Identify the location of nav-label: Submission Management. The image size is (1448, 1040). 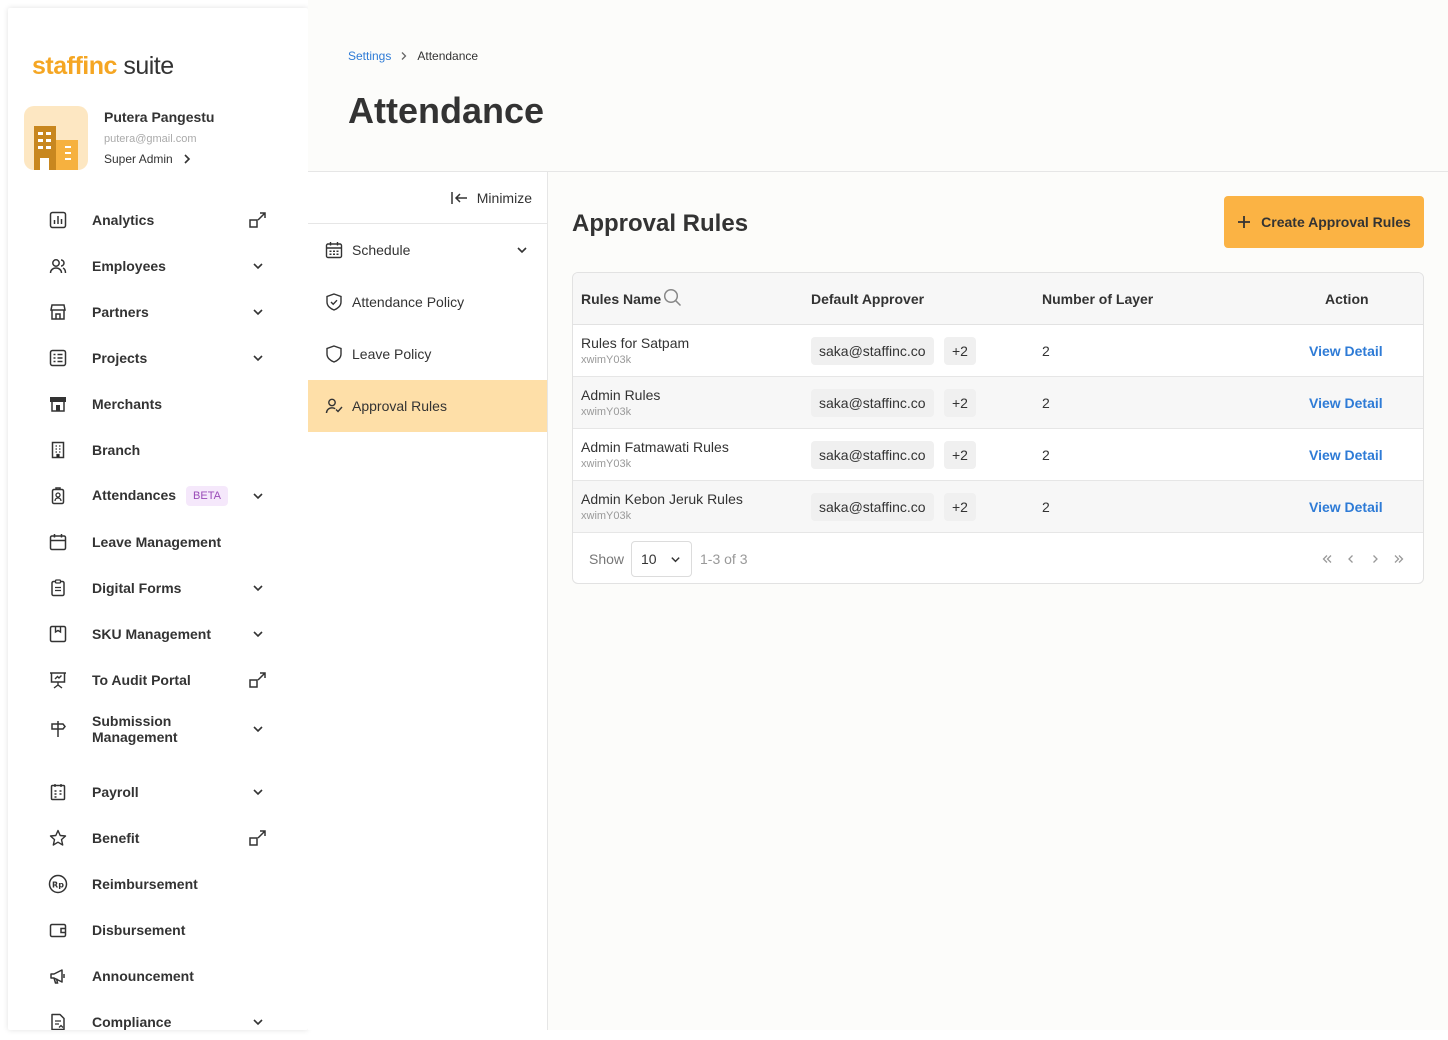
(135, 729).